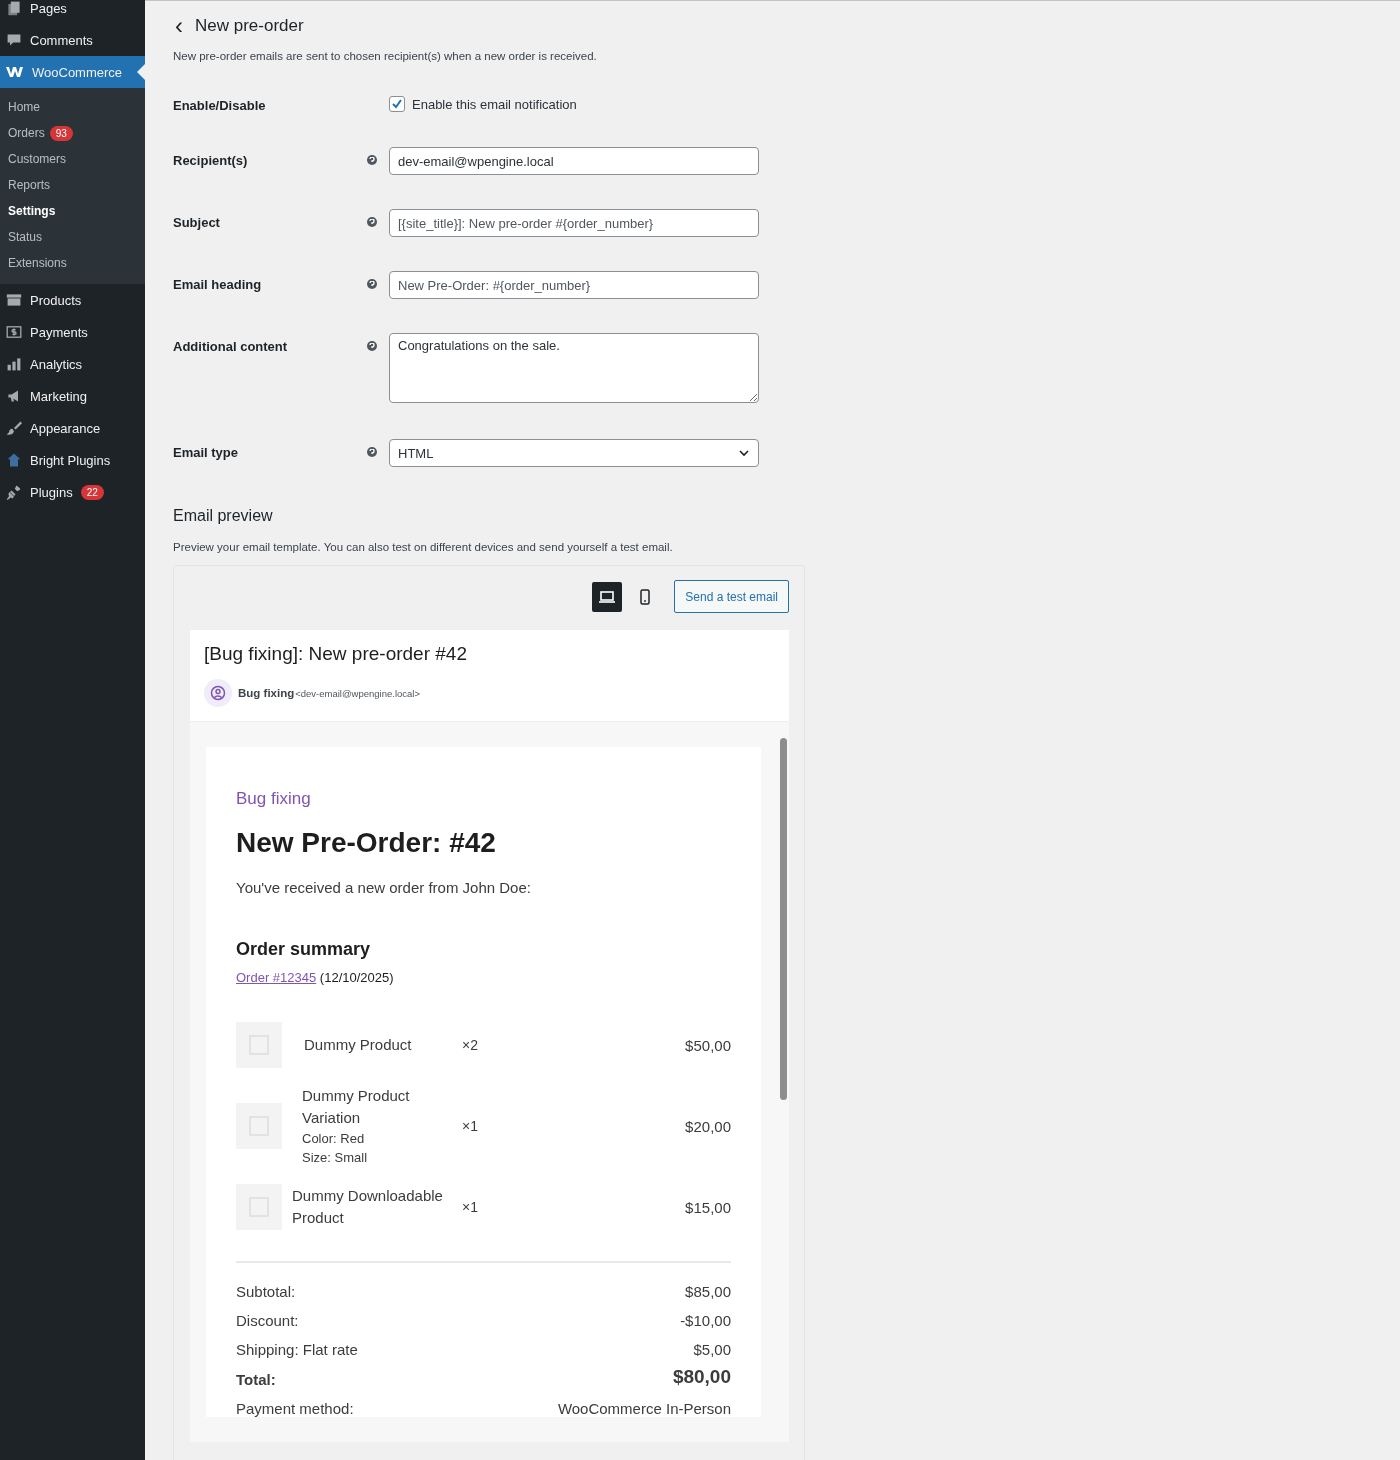 The width and height of the screenshot is (1400, 1460). What do you see at coordinates (72, 263) in the screenshot?
I see `submenu-item: Extensions` at bounding box center [72, 263].